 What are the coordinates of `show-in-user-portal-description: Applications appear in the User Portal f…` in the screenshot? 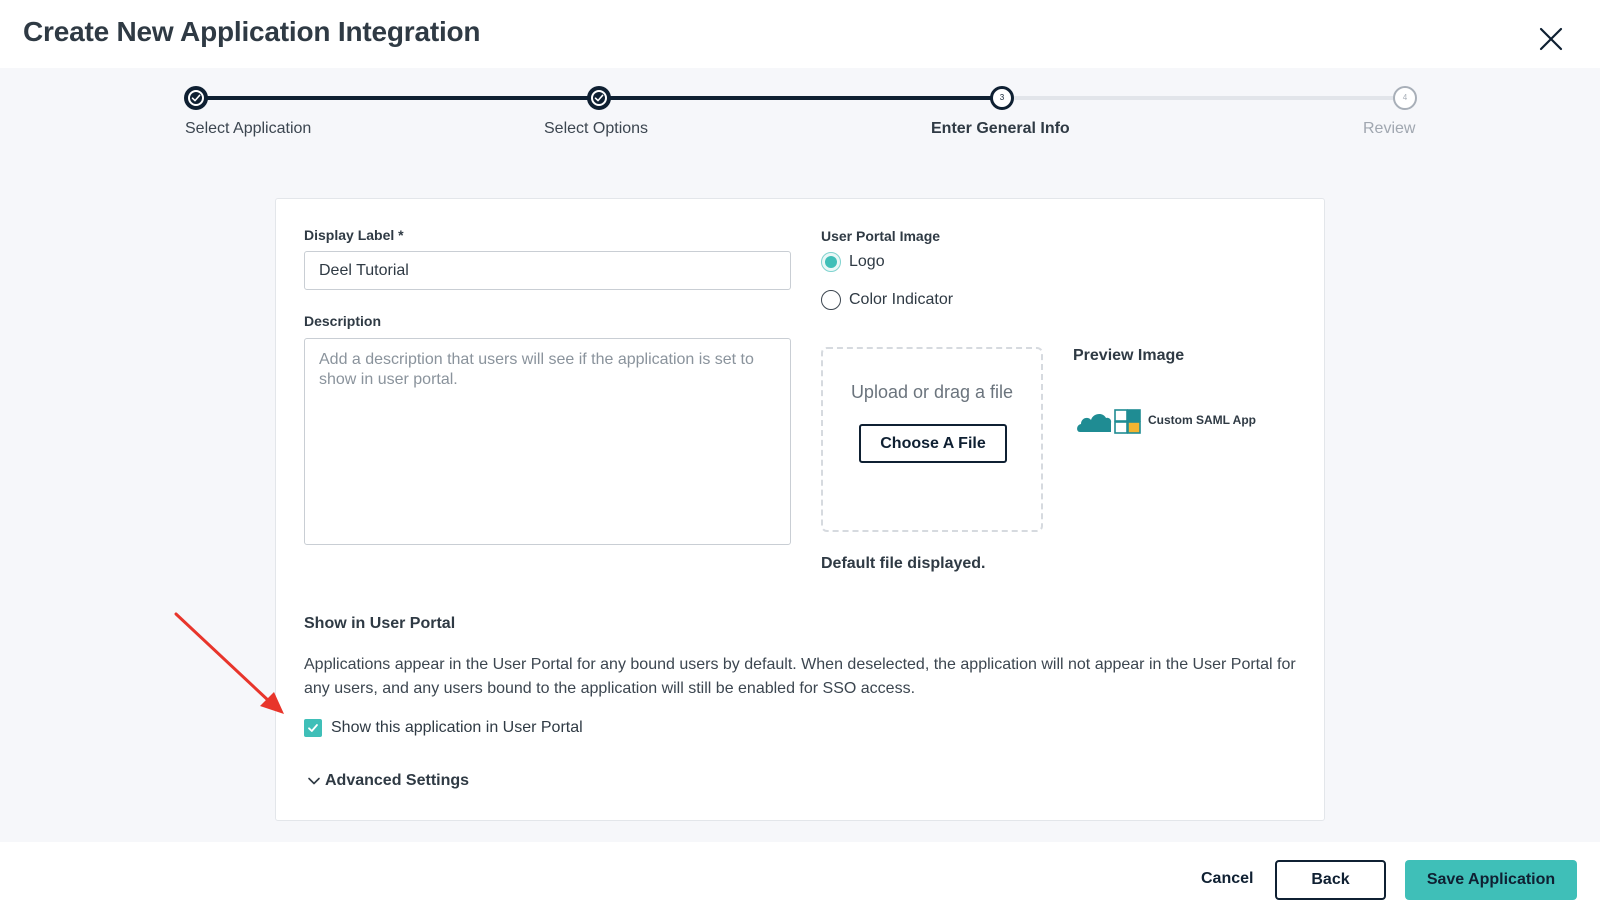 It's located at (800, 676).